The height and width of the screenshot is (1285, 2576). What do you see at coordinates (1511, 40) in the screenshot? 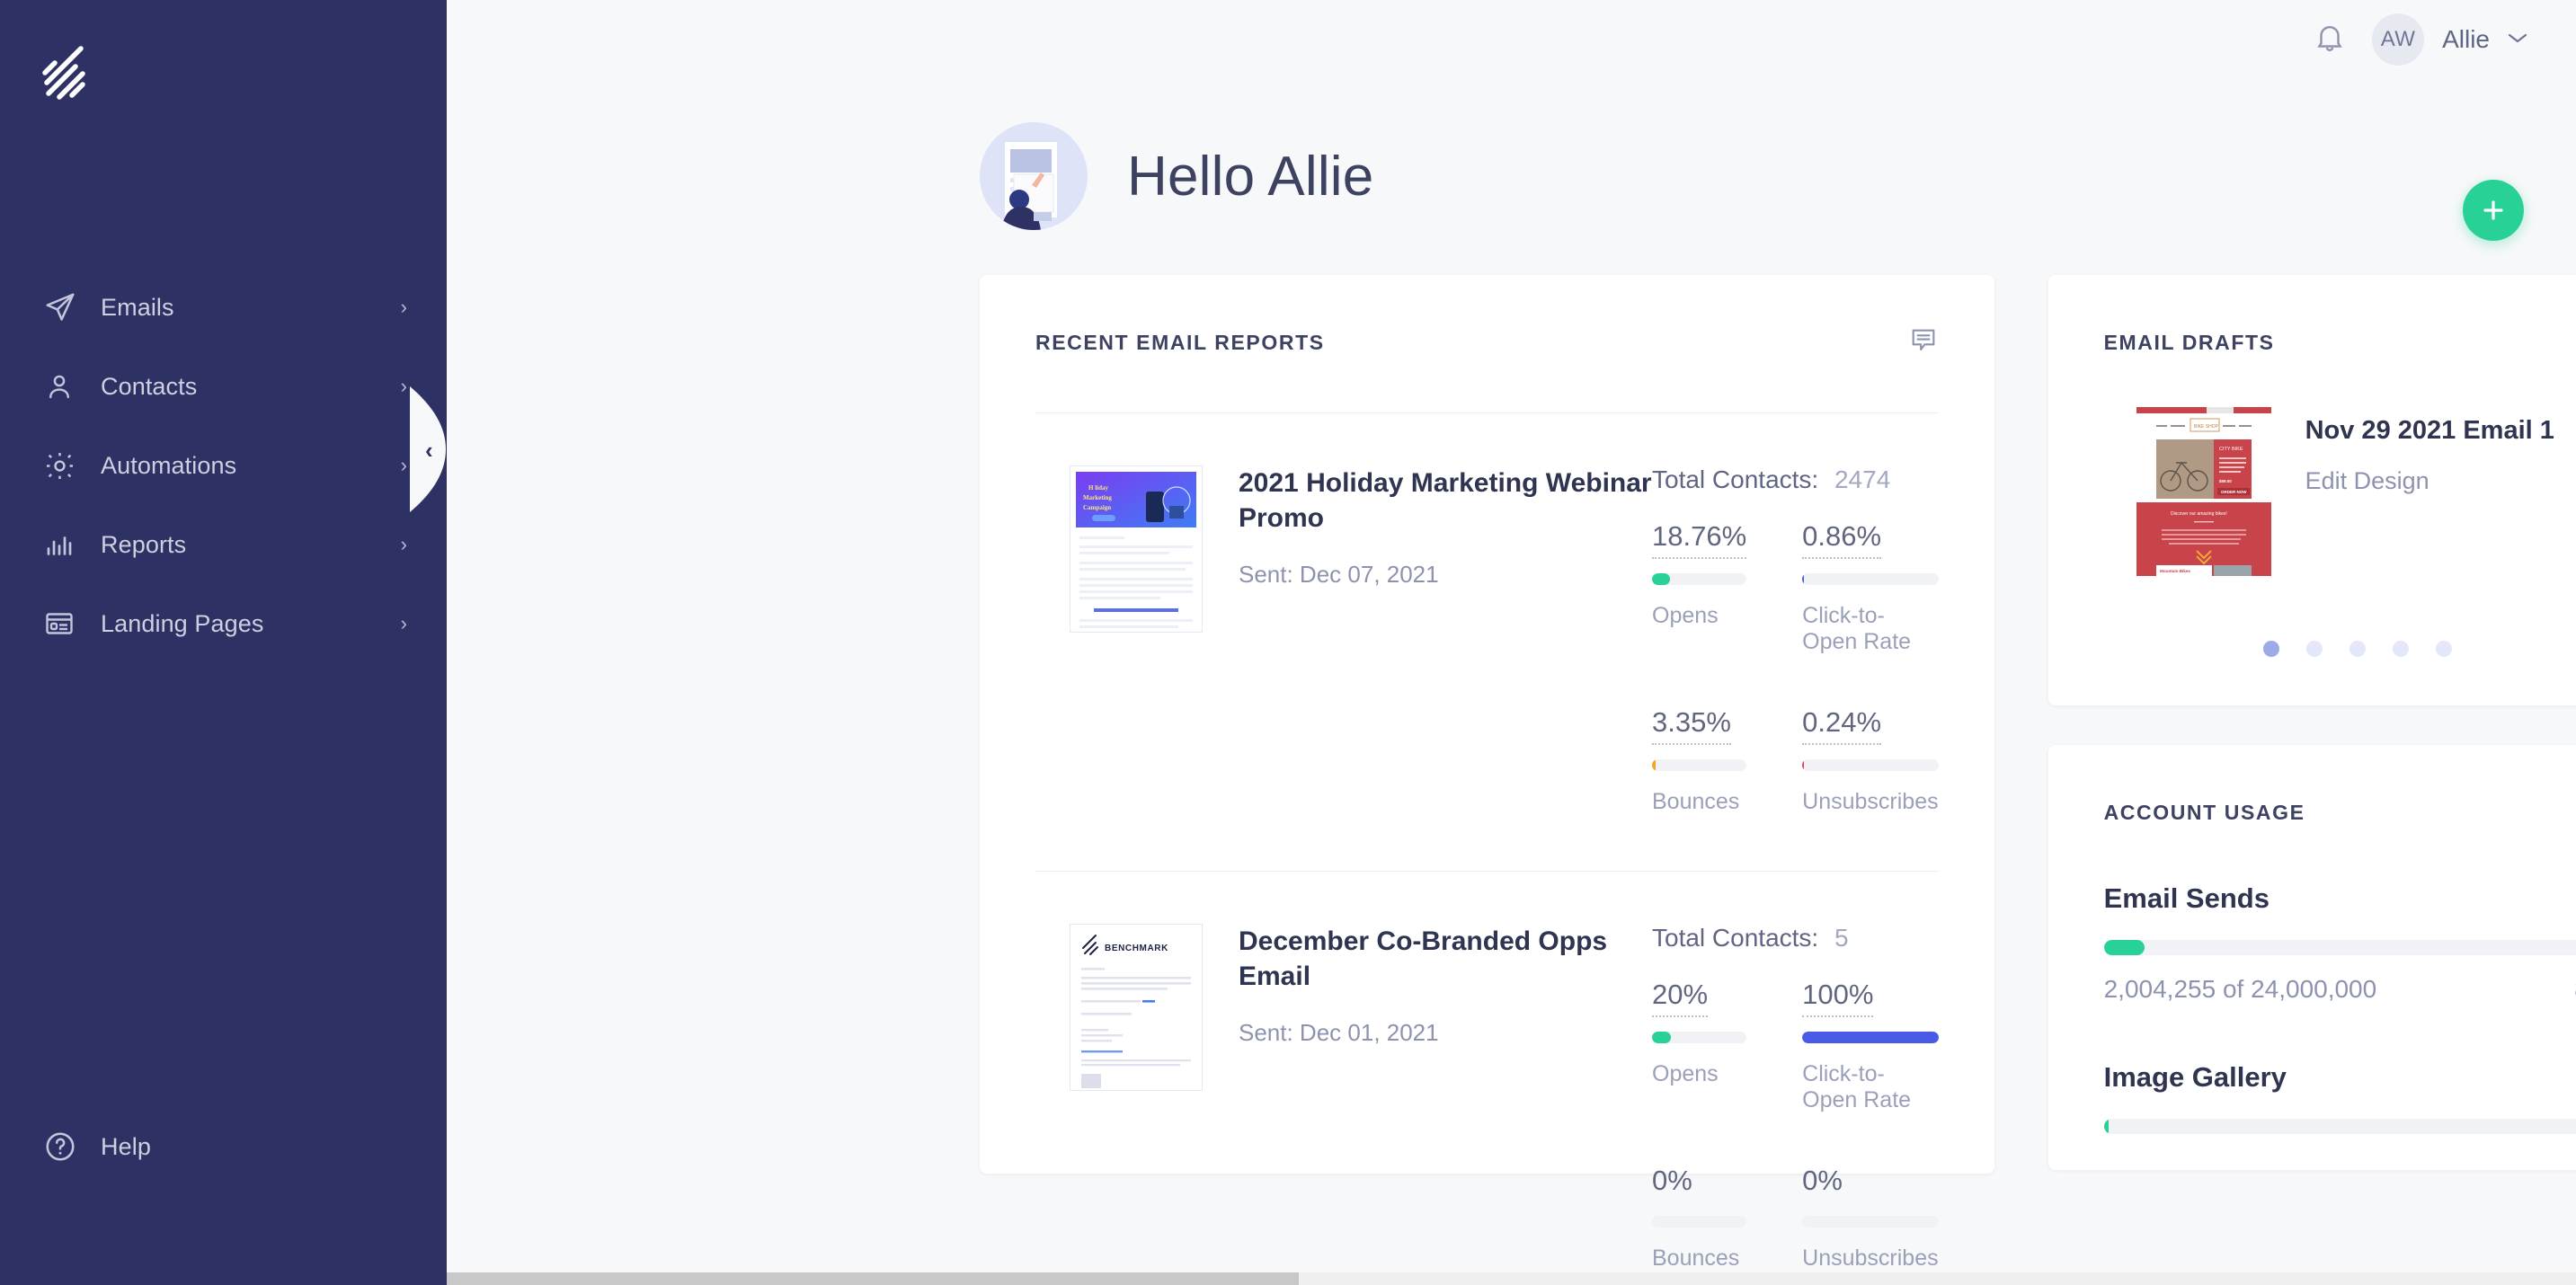
I see `topbar: AW Allie` at bounding box center [1511, 40].